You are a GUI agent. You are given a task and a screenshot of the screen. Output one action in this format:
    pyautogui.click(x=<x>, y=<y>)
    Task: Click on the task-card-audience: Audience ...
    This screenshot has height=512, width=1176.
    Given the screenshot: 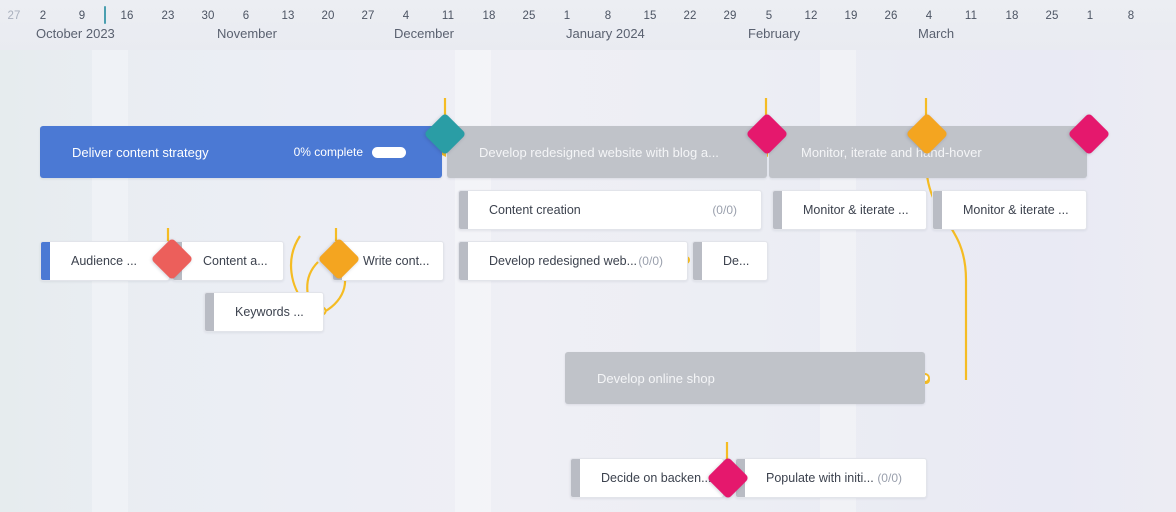 What is the action you would take?
    pyautogui.click(x=105, y=261)
    